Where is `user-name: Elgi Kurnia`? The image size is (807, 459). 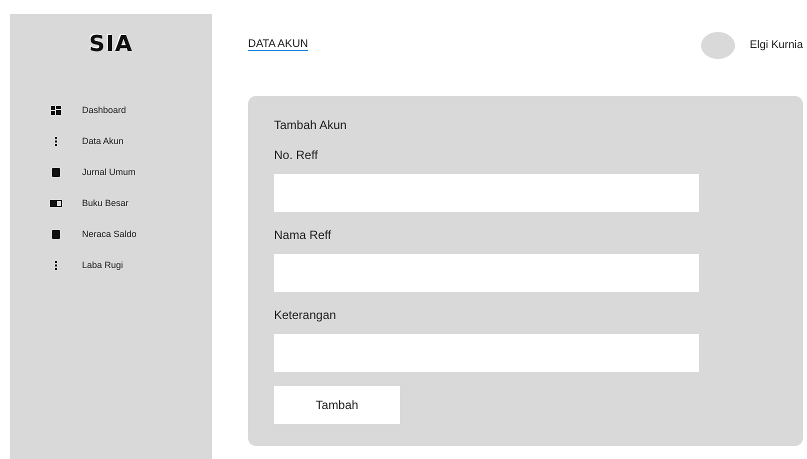
user-name: Elgi Kurnia is located at coordinates (776, 45).